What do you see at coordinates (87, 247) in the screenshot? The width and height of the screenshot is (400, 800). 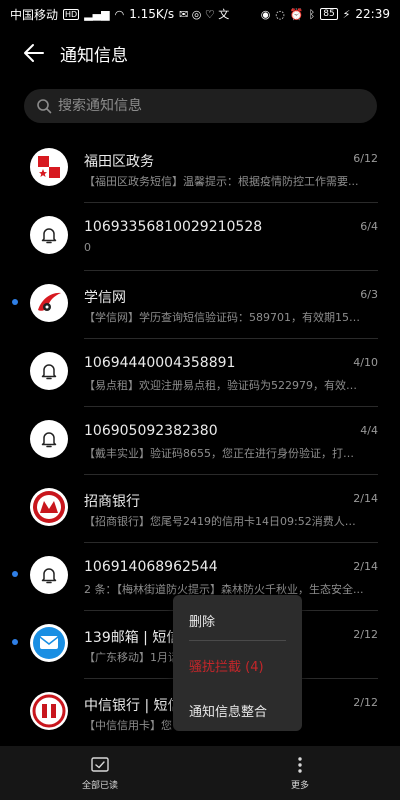 I see `message-preview: 0` at bounding box center [87, 247].